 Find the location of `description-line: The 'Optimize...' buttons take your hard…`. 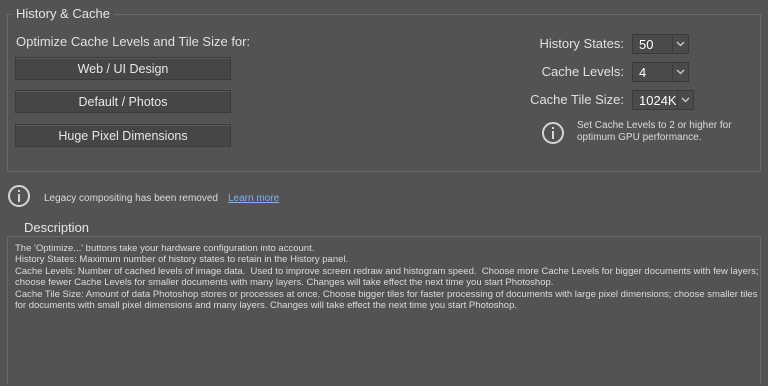

description-line: The 'Optimize...' buttons take your hard… is located at coordinates (165, 248).